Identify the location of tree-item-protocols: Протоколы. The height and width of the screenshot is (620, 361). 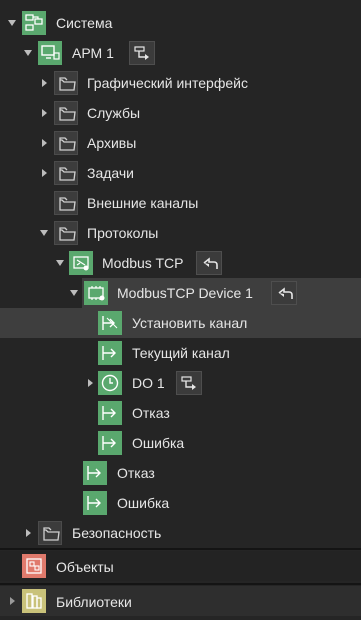
(180, 233).